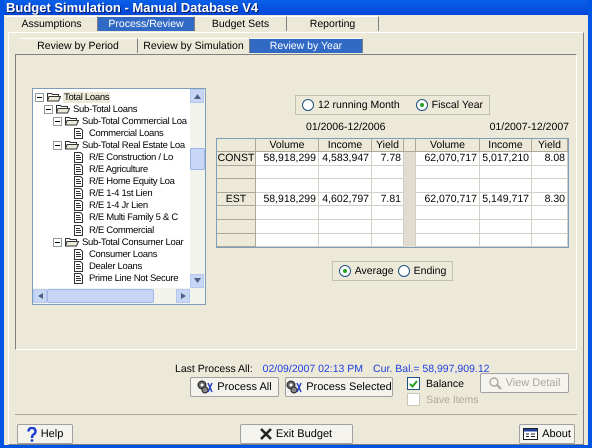 This screenshot has width=592, height=448. I want to click on radio-label: Average, so click(374, 271).